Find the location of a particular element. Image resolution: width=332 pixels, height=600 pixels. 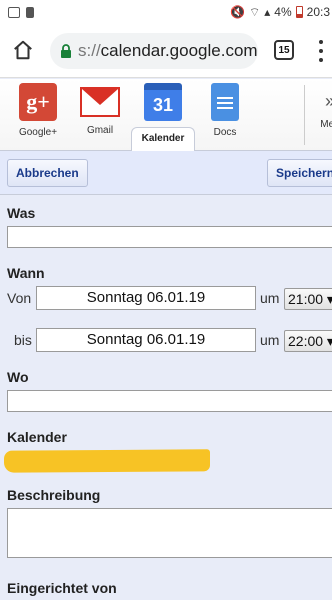

bis-label: bis is located at coordinates (23, 340).